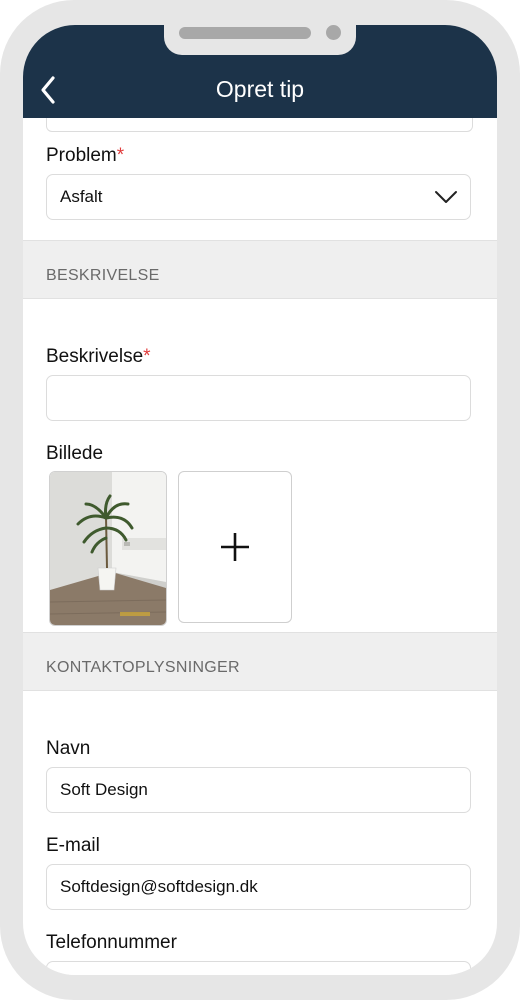 The height and width of the screenshot is (1000, 520). I want to click on plus-icon, so click(235, 547).